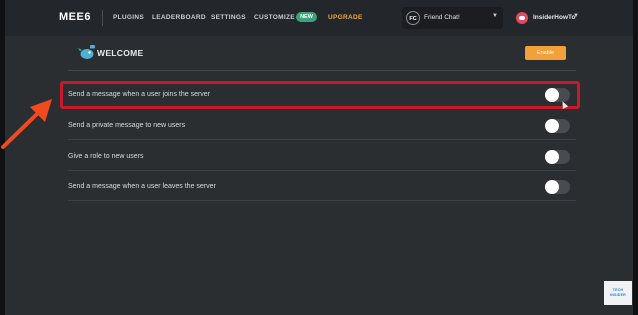  Describe the element at coordinates (106, 156) in the screenshot. I see `option-label: Give a role to new users` at that location.